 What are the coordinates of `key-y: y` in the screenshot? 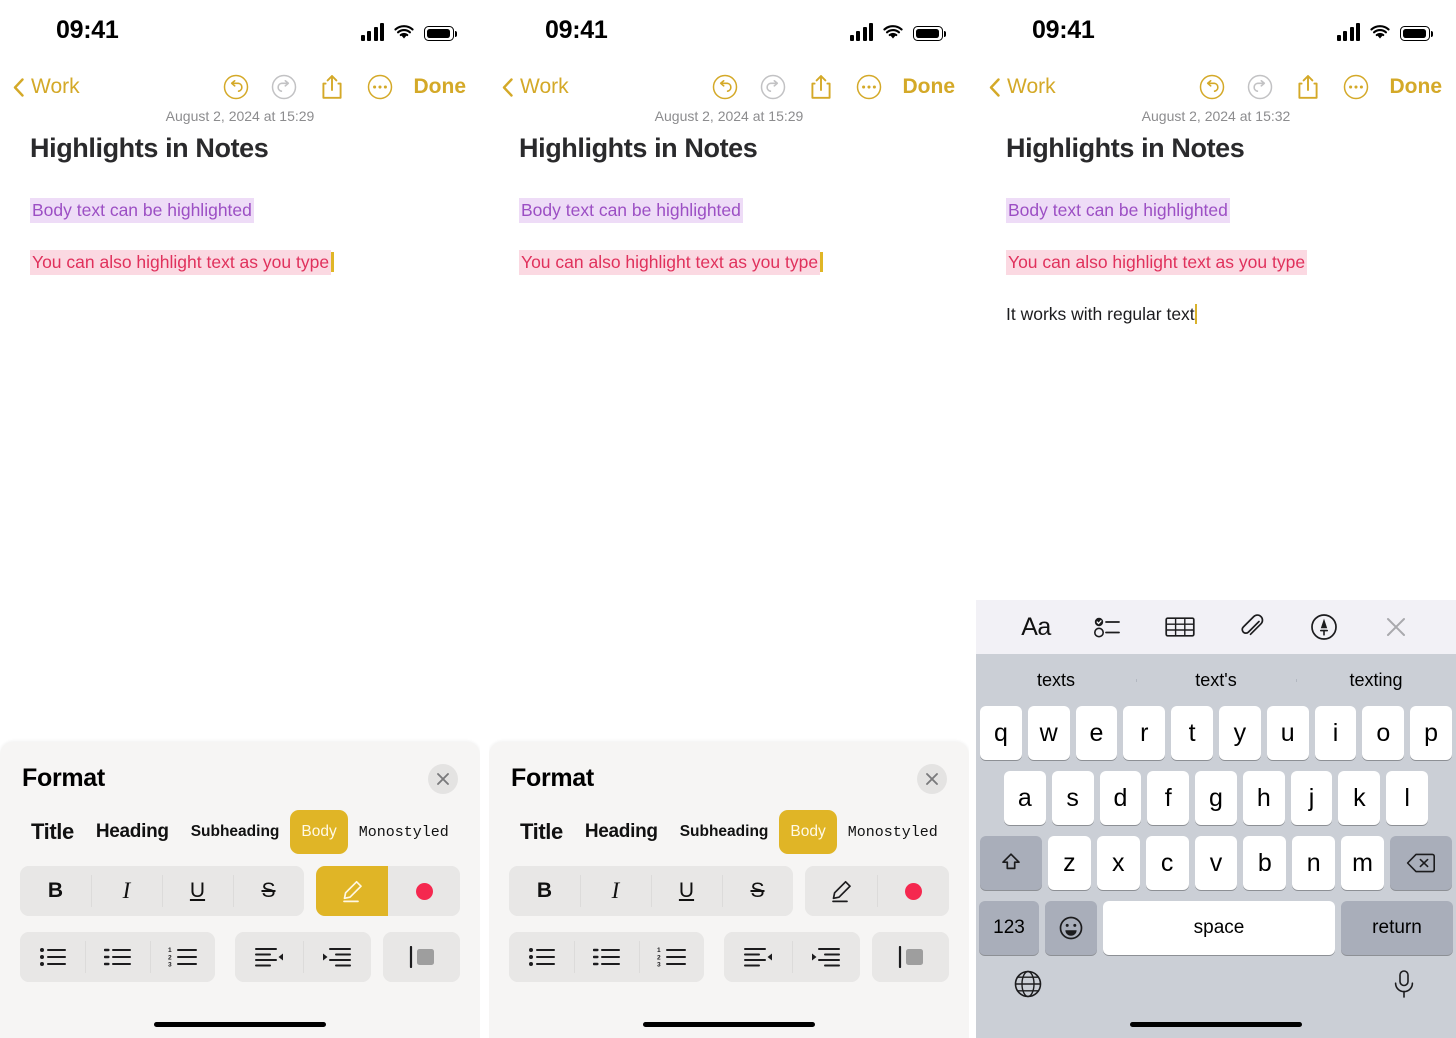 It's located at (1240, 733).